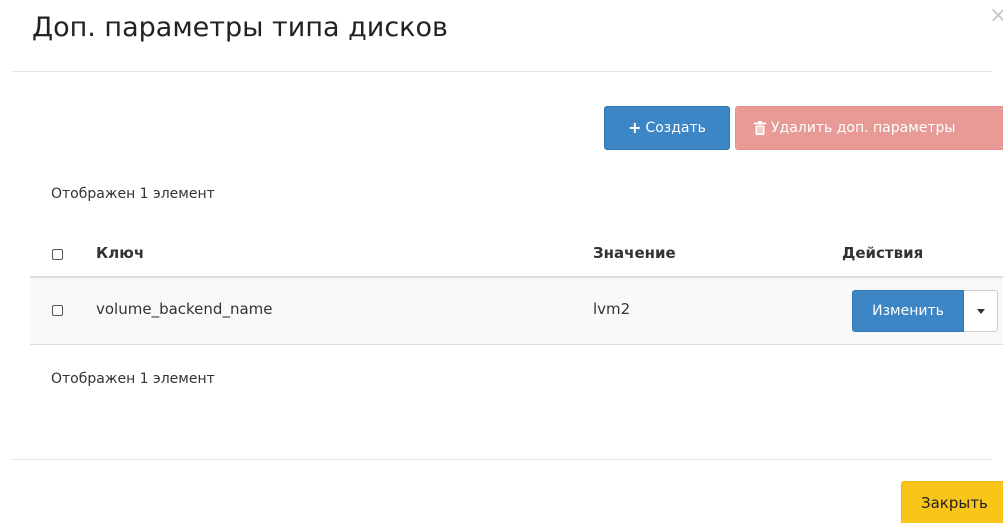 The width and height of the screenshot is (1003, 523). What do you see at coordinates (133, 194) in the screenshot?
I see `item-count-top: Отображен 1 элемент` at bounding box center [133, 194].